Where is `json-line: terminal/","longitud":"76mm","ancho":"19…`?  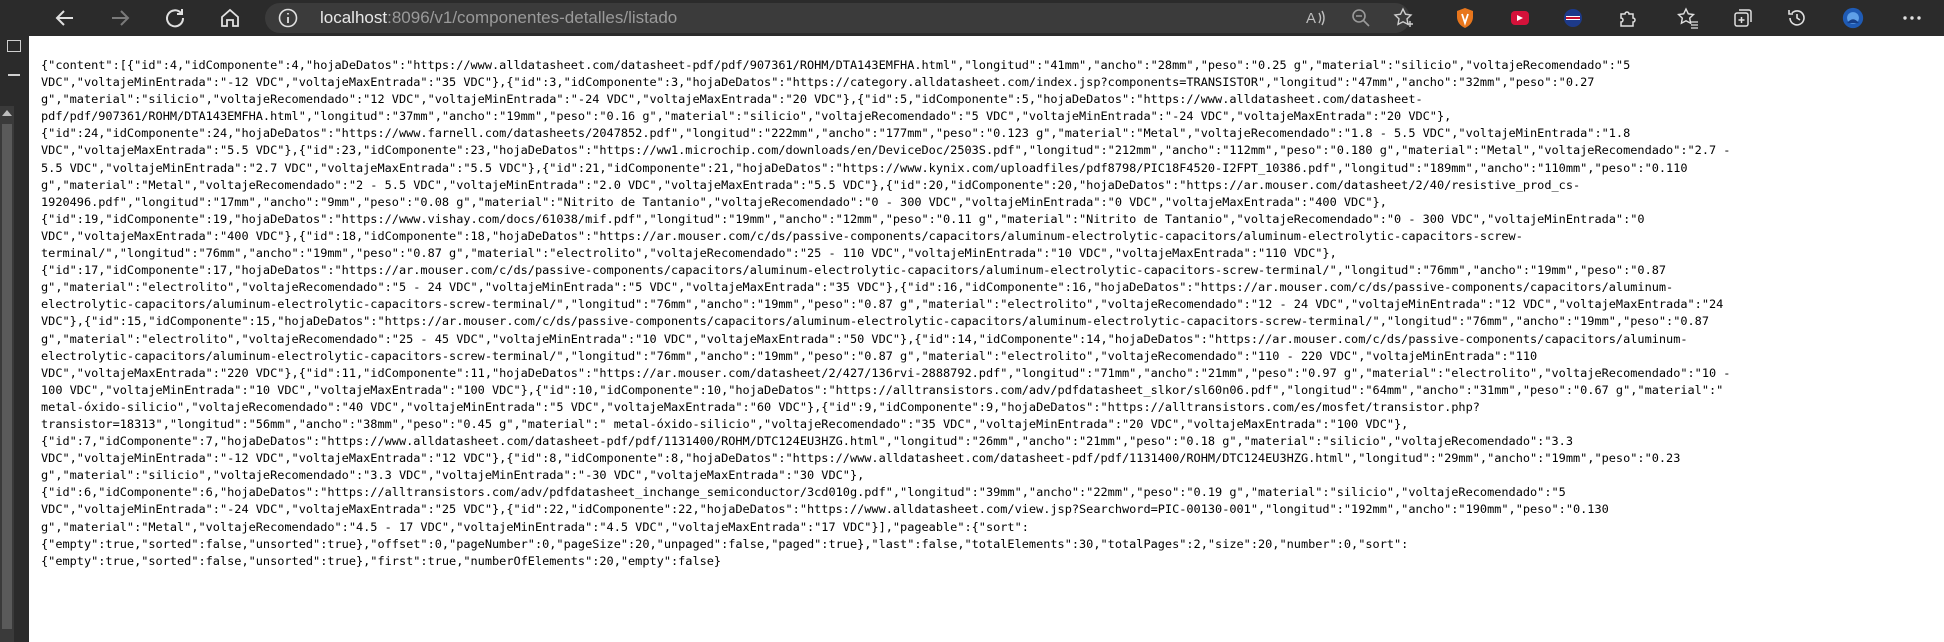
json-line: terminal/","longitud":"76mm","ancho":"19… is located at coordinates (689, 253).